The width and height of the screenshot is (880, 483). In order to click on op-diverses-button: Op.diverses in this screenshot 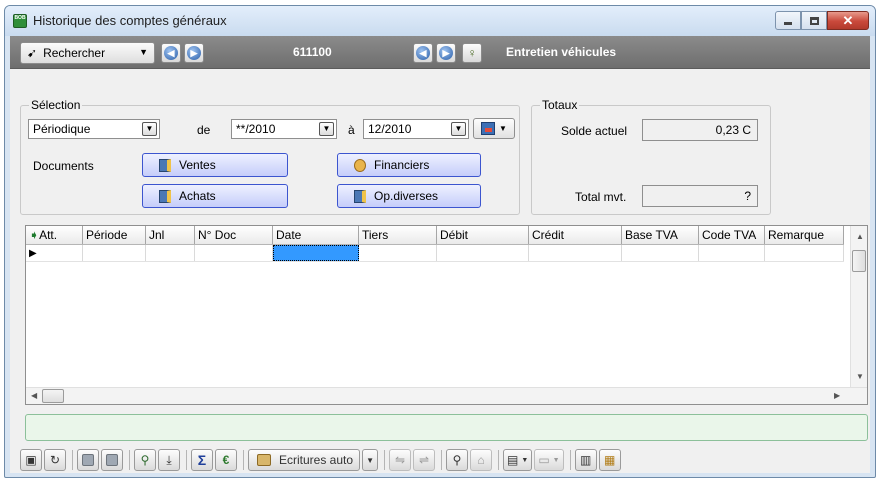, I will do `click(409, 196)`.